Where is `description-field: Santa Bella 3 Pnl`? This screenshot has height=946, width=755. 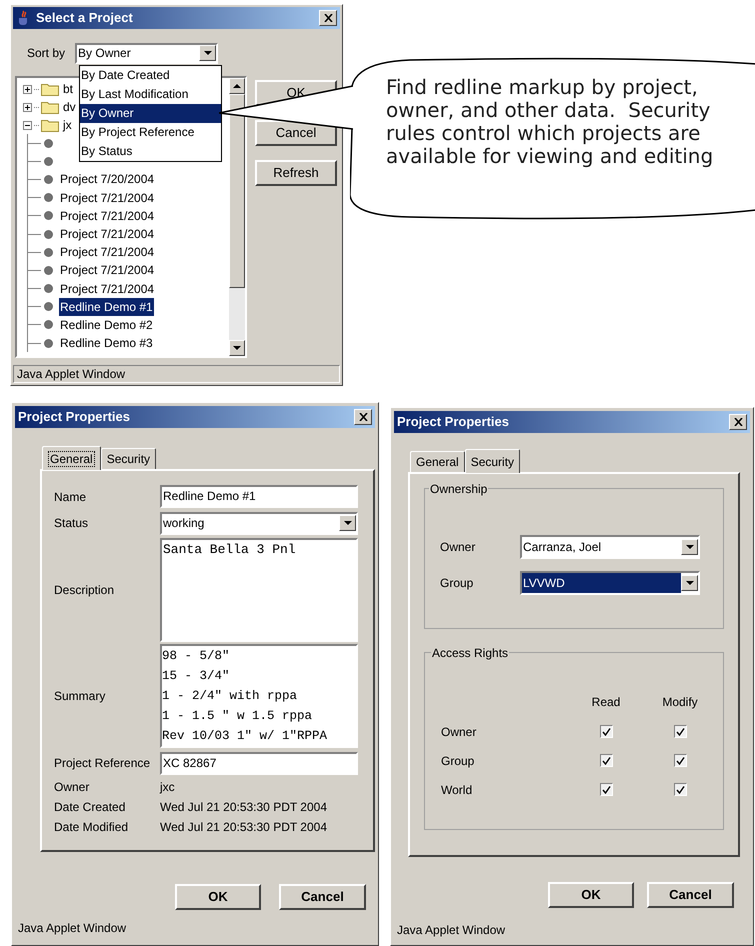 description-field: Santa Bella 3 Pnl is located at coordinates (259, 590).